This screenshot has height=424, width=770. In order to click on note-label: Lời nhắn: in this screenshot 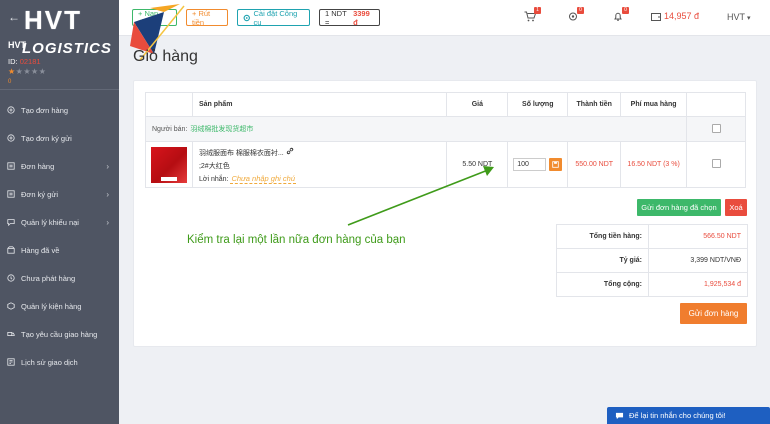, I will do `click(213, 179)`.